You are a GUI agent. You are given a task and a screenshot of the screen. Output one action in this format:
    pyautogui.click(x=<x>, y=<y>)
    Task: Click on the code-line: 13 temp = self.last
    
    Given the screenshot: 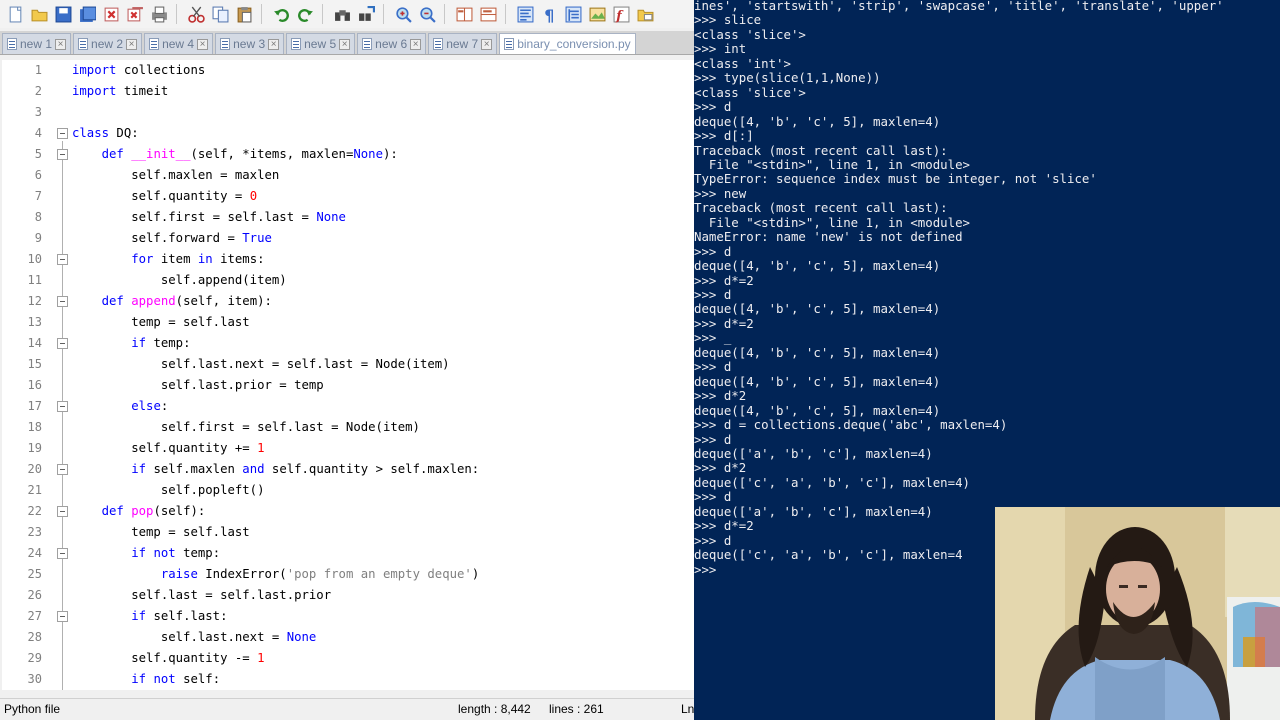 What is the action you would take?
    pyautogui.click(x=348, y=322)
    